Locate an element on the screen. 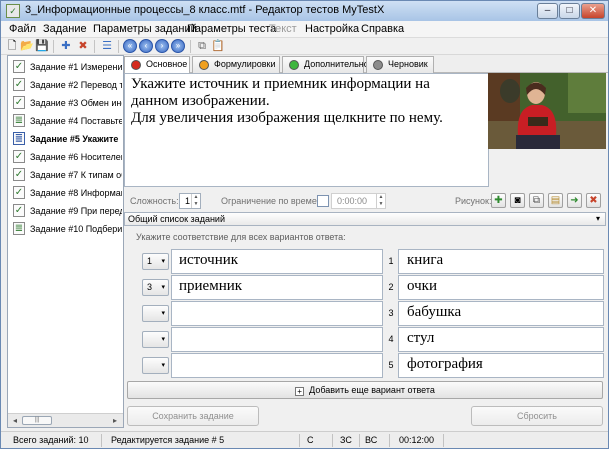  tab-draft: Черновик is located at coordinates (400, 64).